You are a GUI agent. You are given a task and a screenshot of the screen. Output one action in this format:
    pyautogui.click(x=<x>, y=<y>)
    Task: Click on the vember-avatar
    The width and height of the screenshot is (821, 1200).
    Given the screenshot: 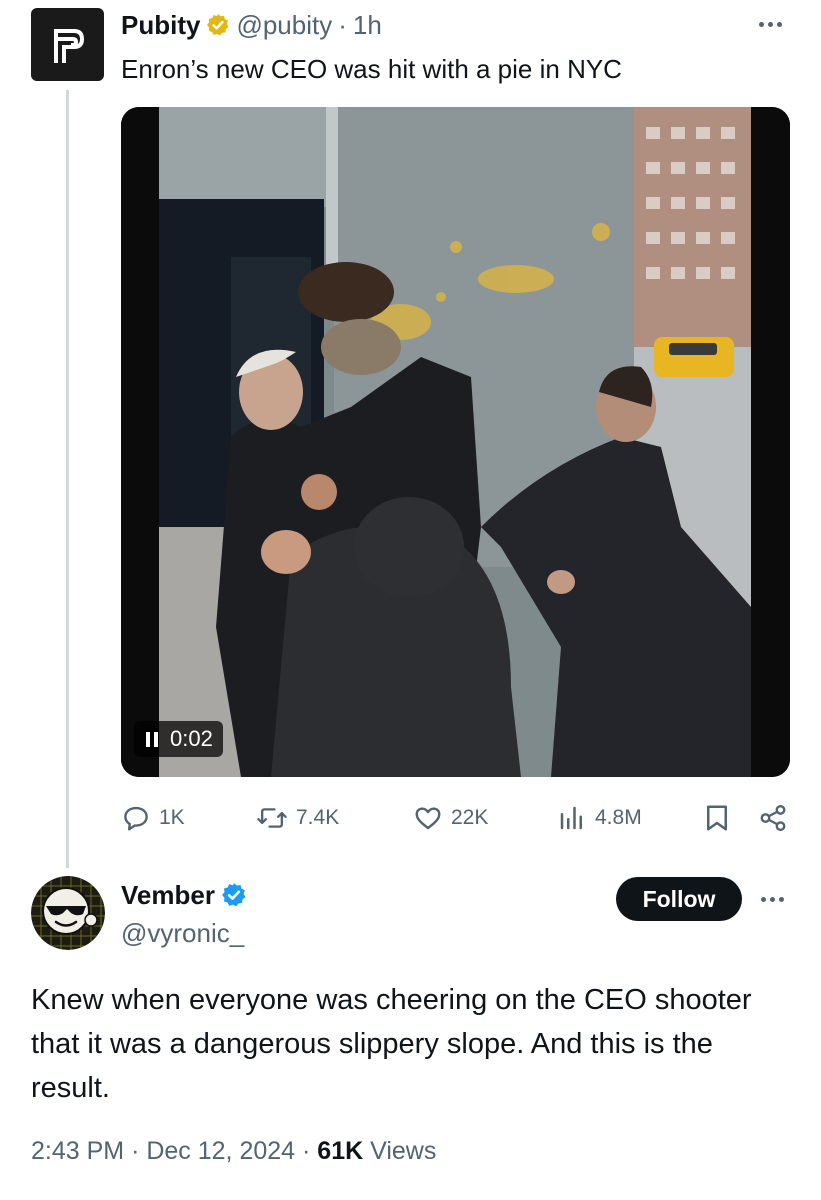 What is the action you would take?
    pyautogui.click(x=68, y=913)
    